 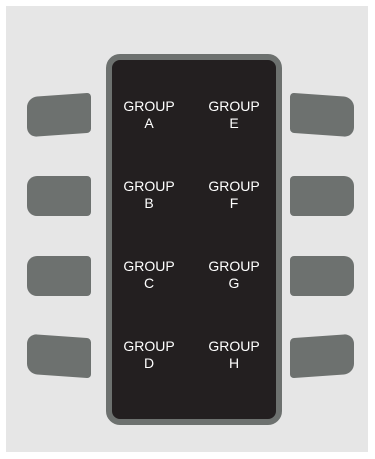 What do you see at coordinates (59, 115) in the screenshot?
I see `group-a-key` at bounding box center [59, 115].